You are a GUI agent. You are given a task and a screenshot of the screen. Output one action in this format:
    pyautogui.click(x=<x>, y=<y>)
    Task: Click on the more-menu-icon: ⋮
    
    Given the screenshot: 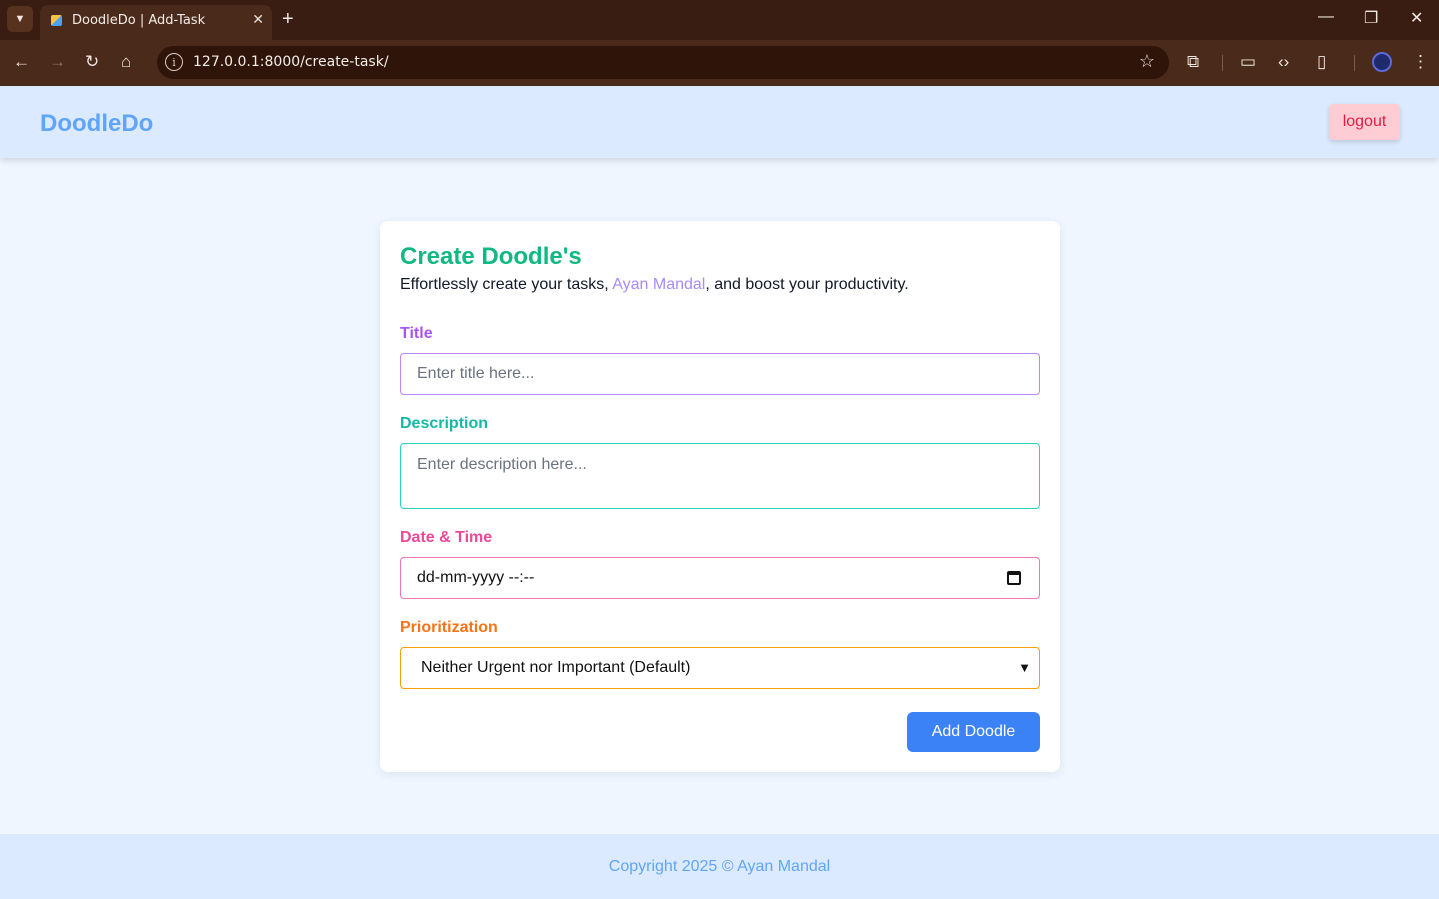 What is the action you would take?
    pyautogui.click(x=1420, y=62)
    